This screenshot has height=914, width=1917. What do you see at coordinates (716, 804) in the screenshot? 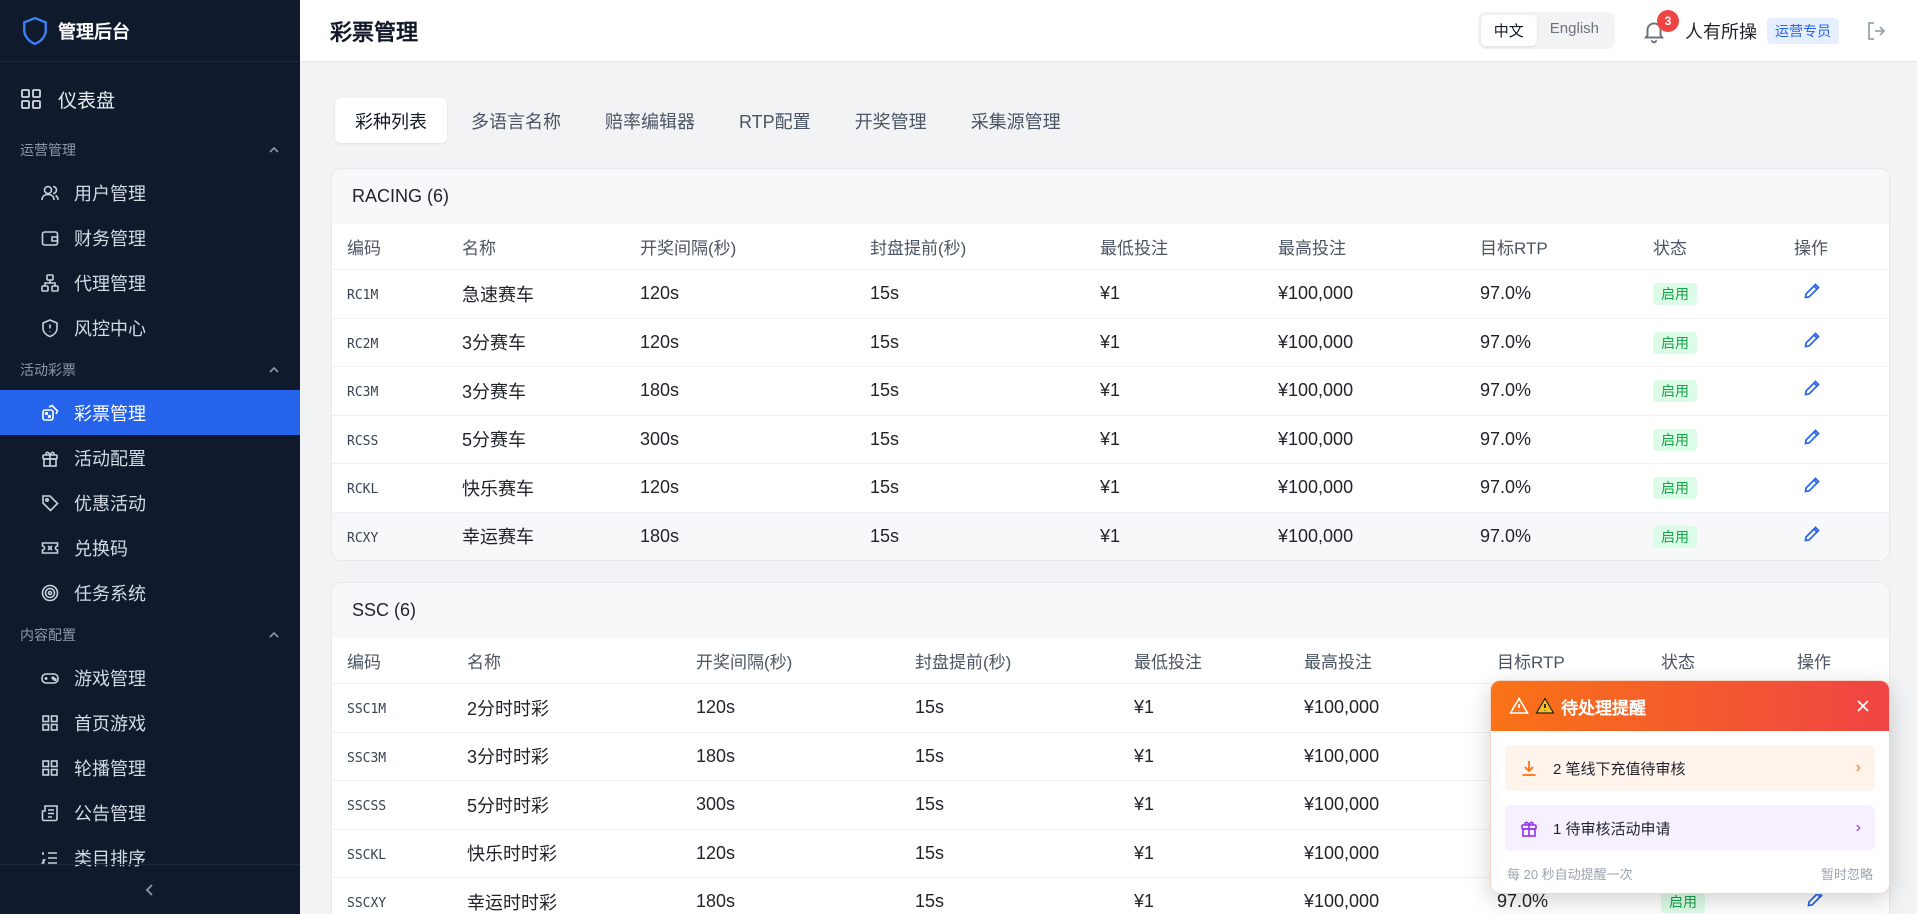
I see `draw-interval: 300s` at bounding box center [716, 804].